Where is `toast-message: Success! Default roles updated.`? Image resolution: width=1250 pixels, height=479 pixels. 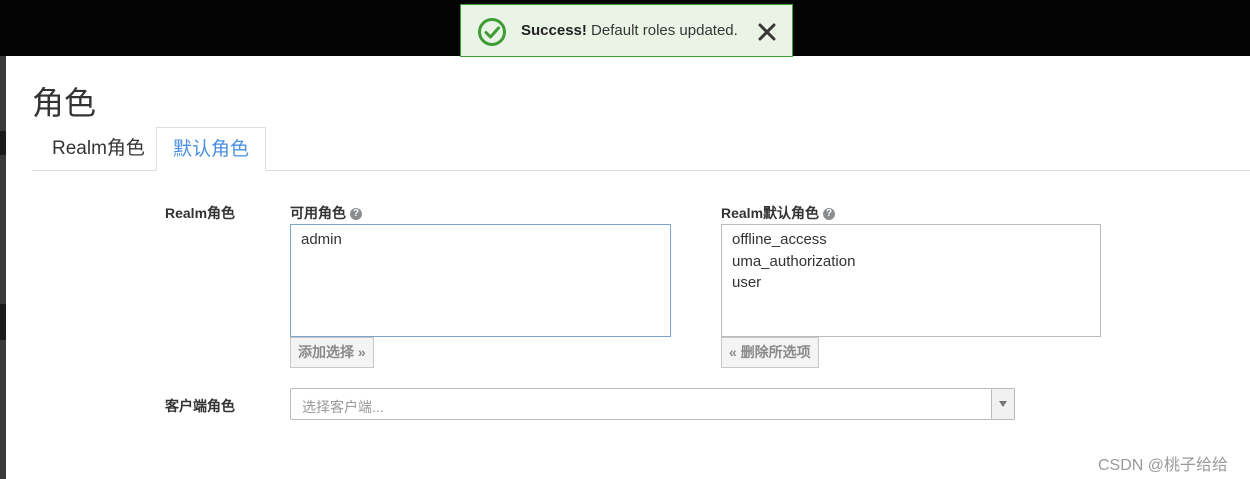
toast-message: Success! Default roles updated. is located at coordinates (629, 30).